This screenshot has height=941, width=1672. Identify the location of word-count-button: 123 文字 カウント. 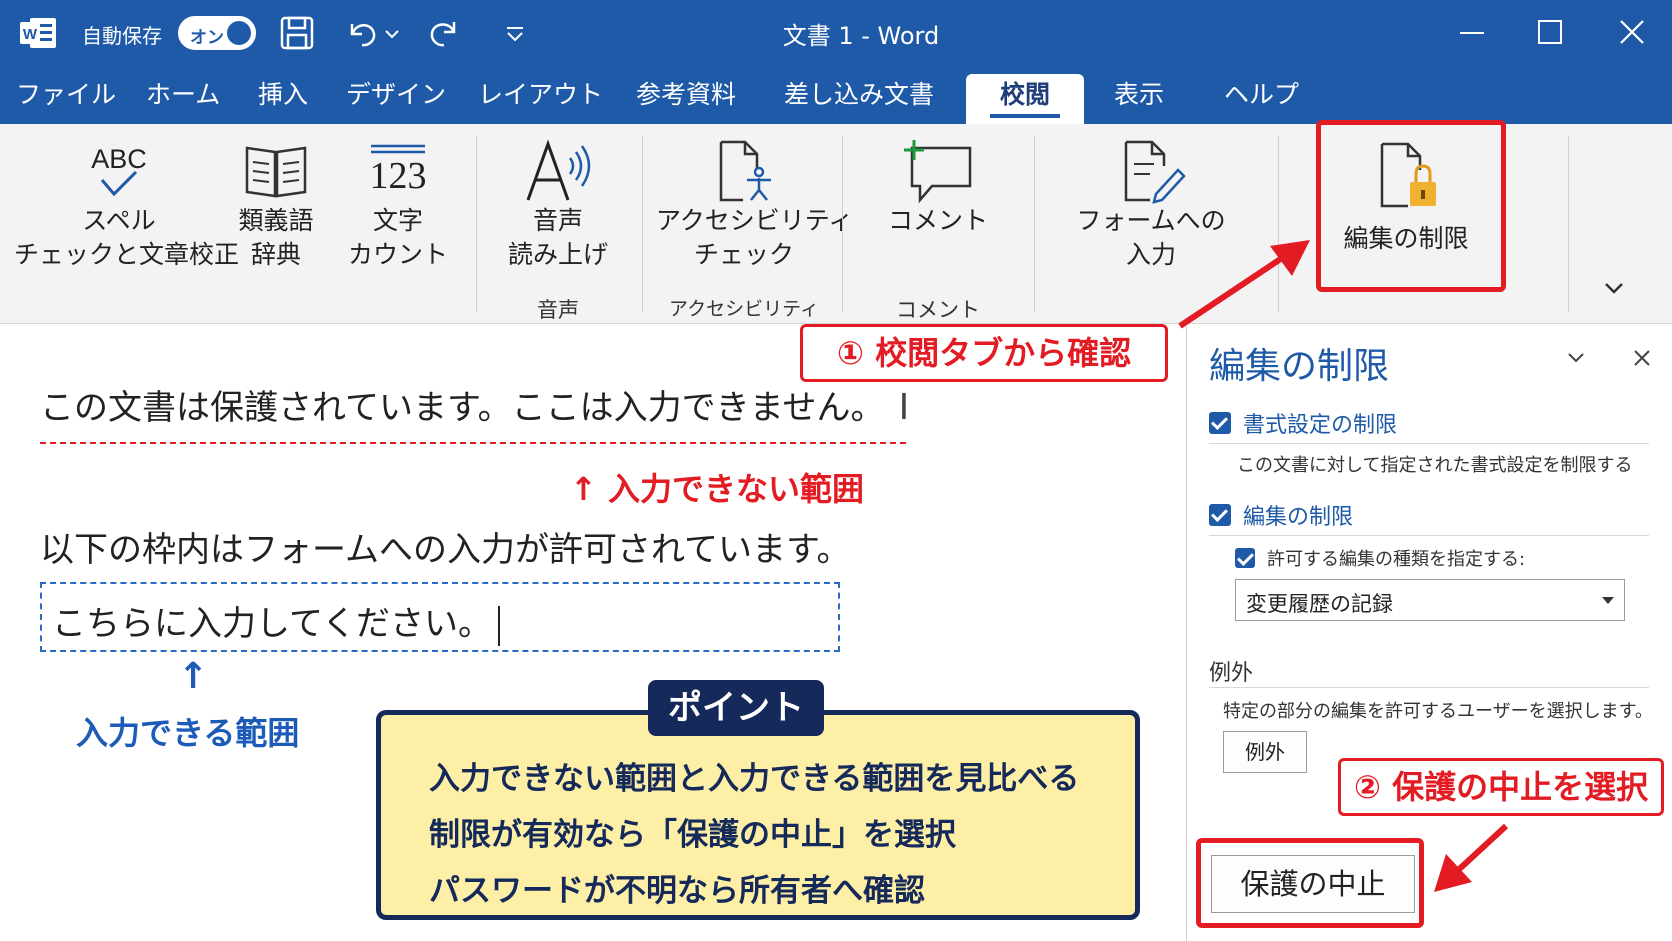
(398, 205).